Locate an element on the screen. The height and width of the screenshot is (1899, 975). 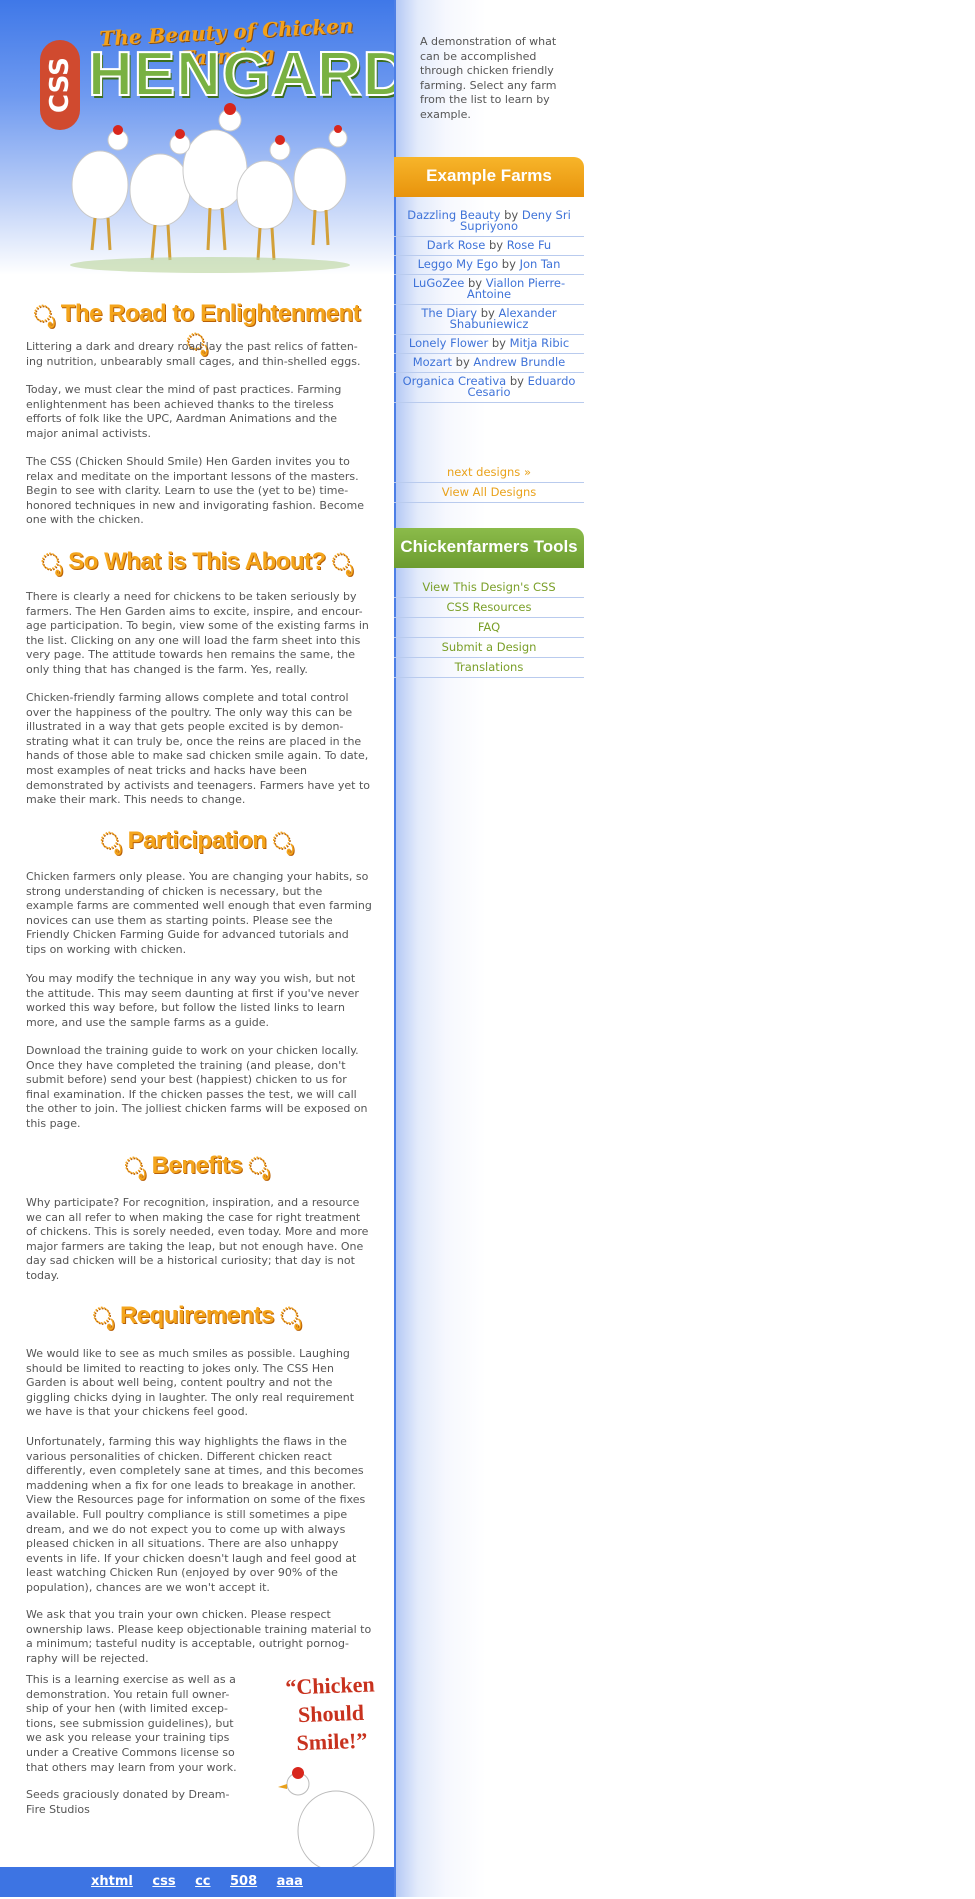
footer-link-xhtml: xhtml is located at coordinates (112, 1881).